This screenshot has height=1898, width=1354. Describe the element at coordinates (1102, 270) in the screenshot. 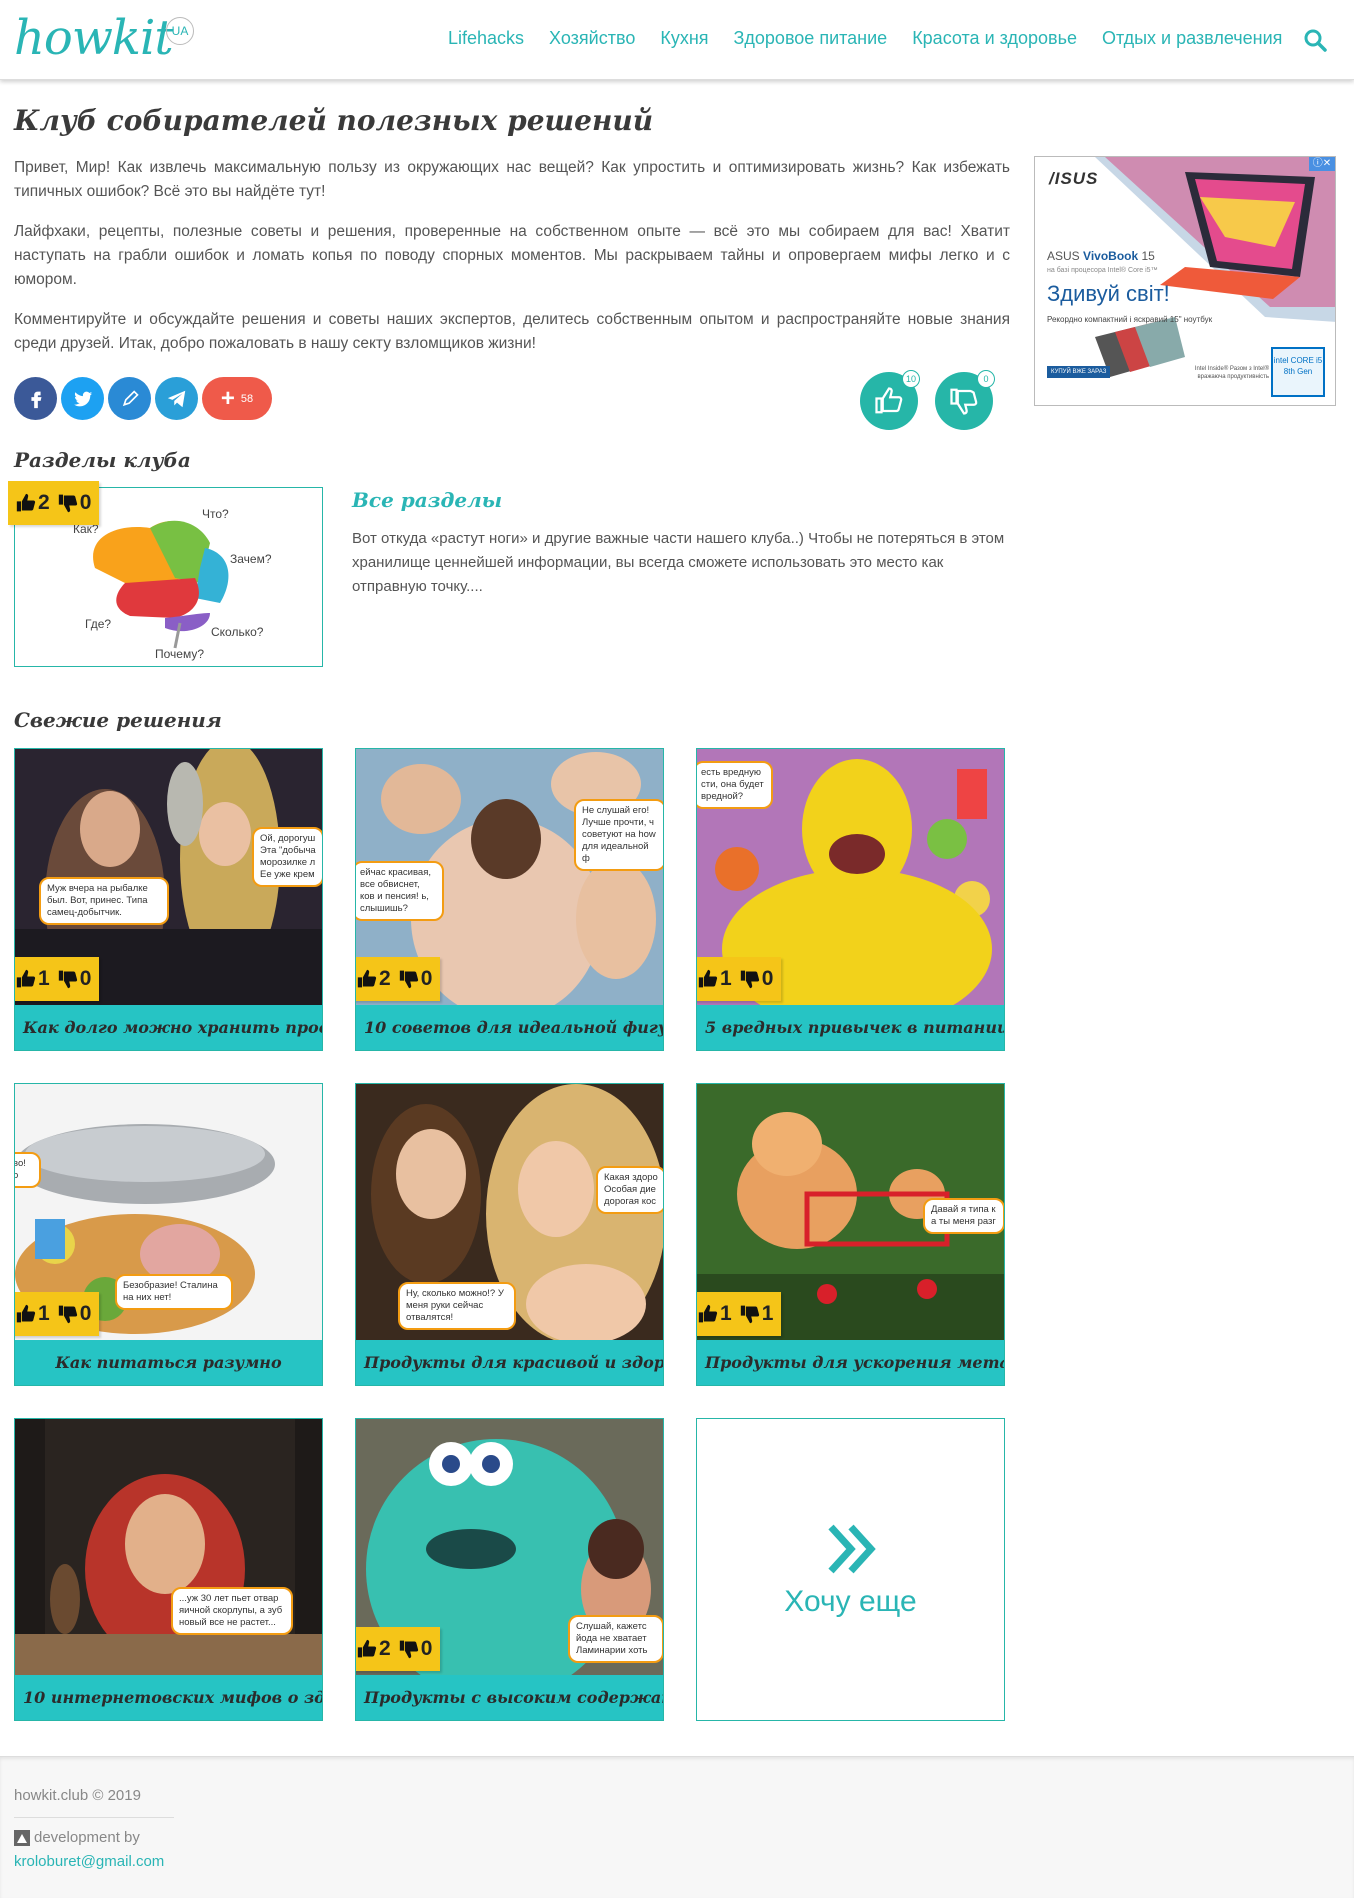

I see `ad-subtext: на базі процесора Intel® Core i5™` at that location.